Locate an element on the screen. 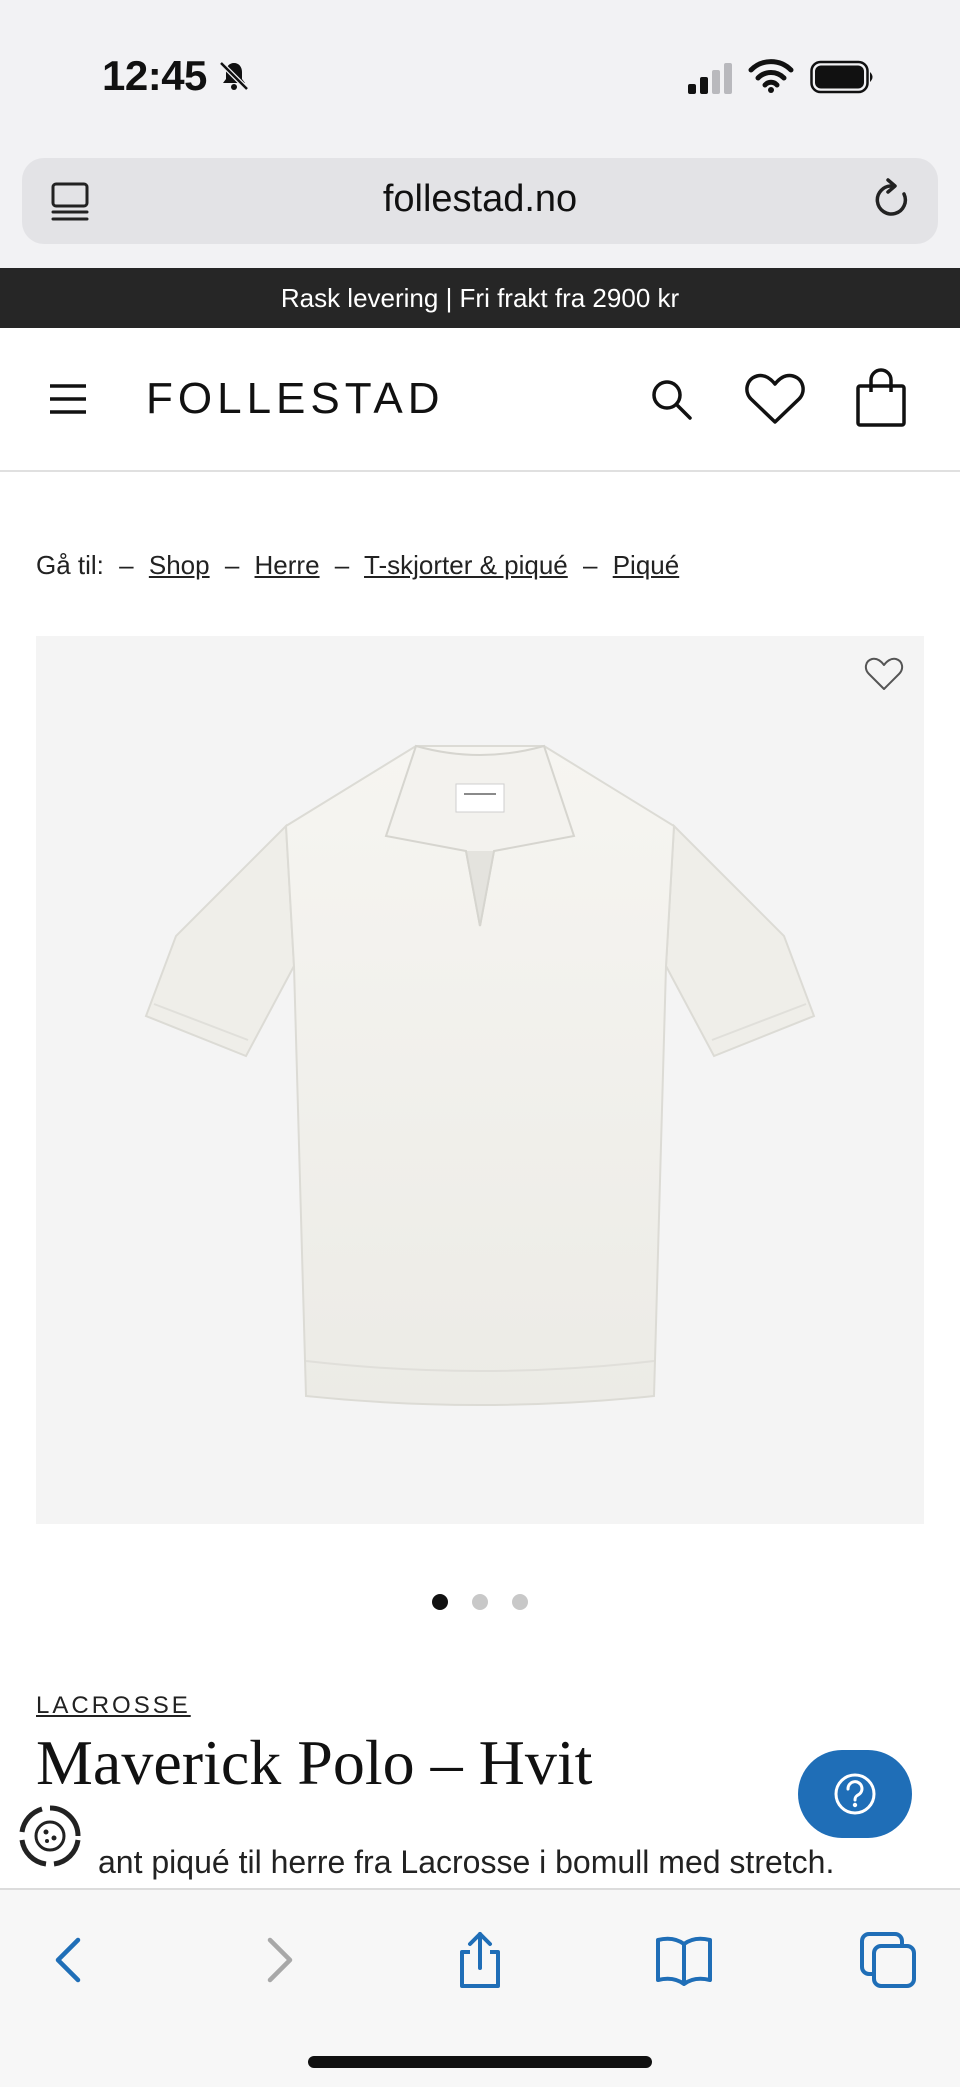  heart-icon is located at coordinates (775, 399).